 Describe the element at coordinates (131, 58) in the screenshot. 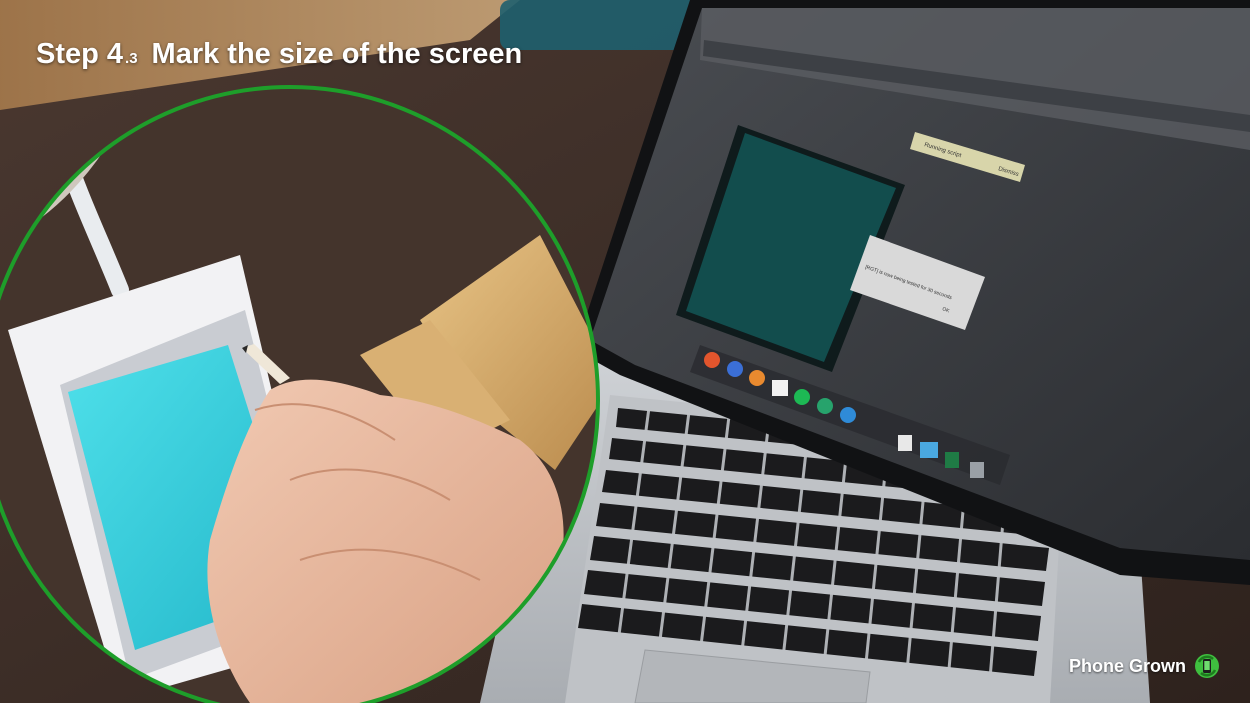

I see `substep-number: .3` at that location.